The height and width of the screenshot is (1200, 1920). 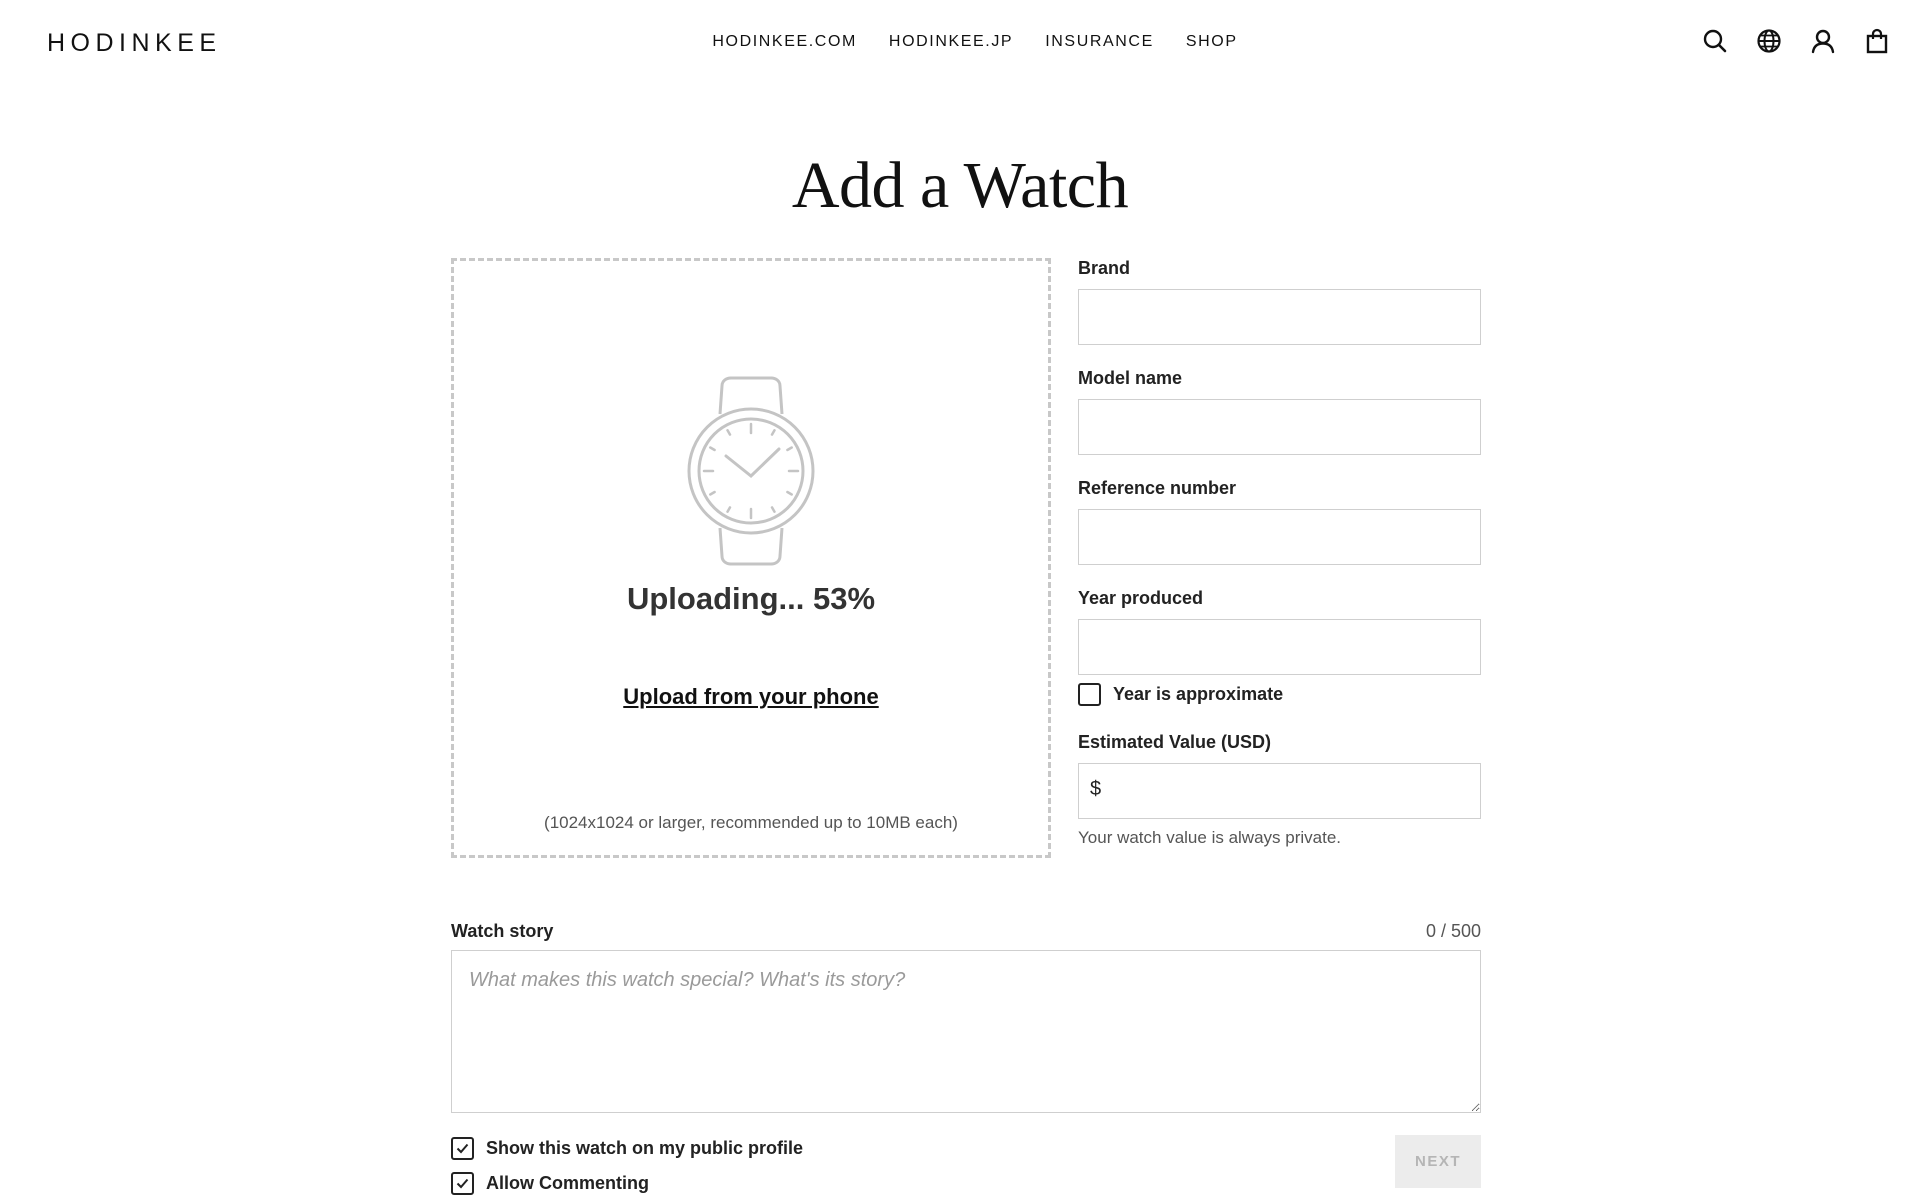 What do you see at coordinates (1141, 598) in the screenshot?
I see `year-produced-label: Year produced` at bounding box center [1141, 598].